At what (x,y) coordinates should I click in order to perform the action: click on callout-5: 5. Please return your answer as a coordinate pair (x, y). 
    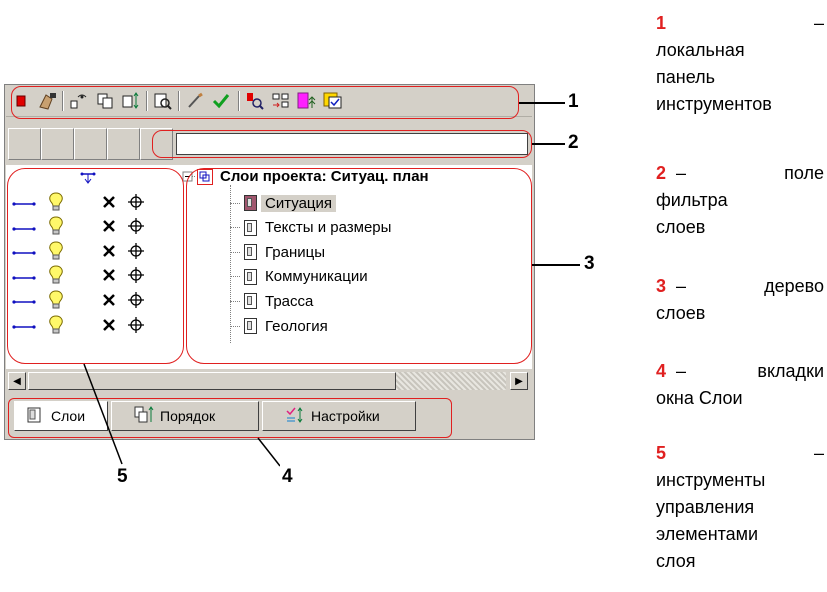
    Looking at the image, I should click on (122, 476).